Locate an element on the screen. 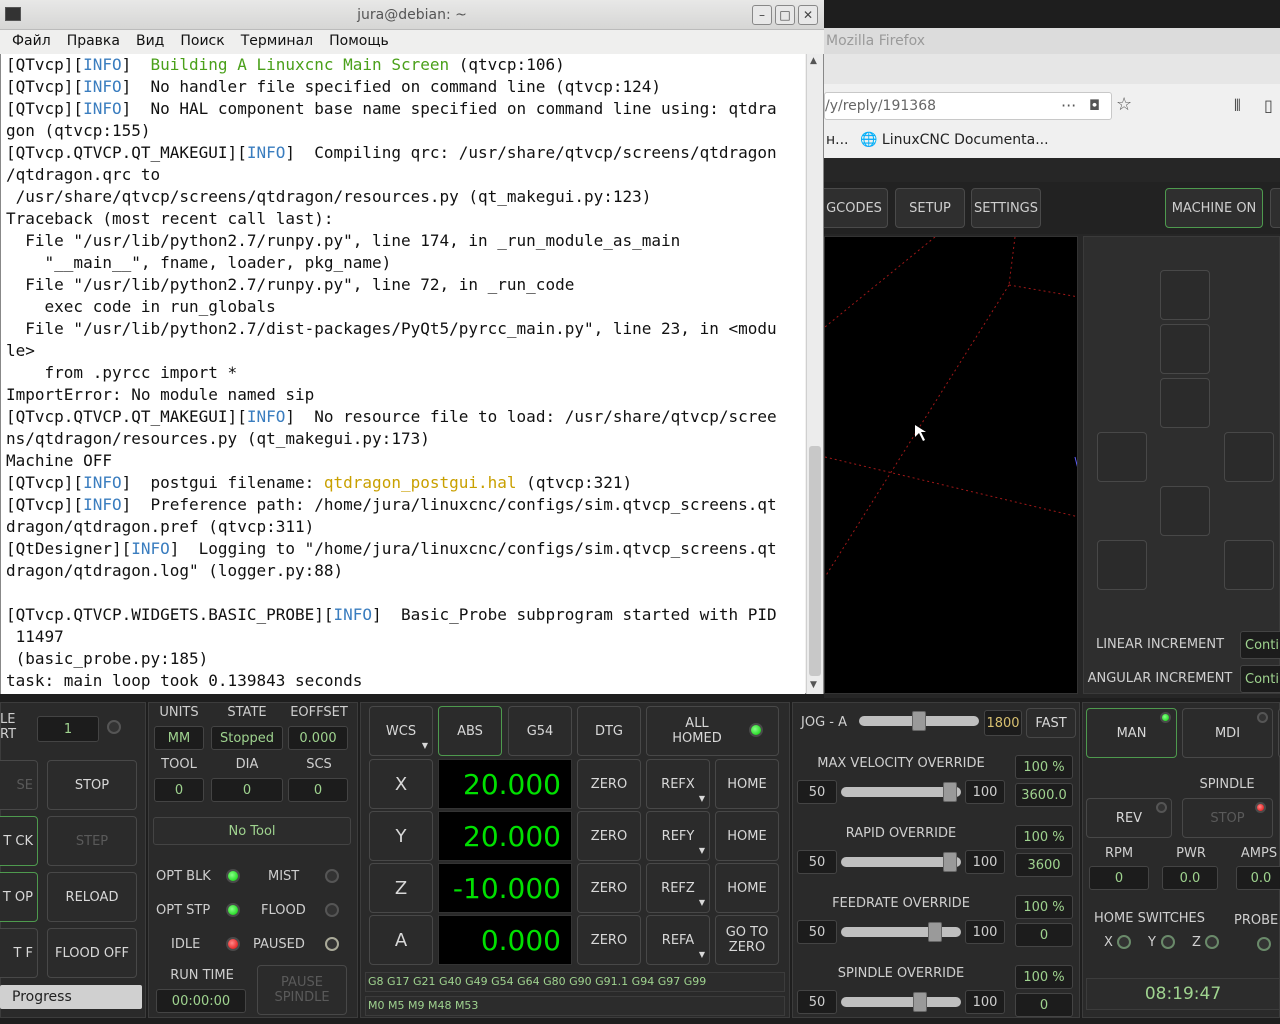 The image size is (1280, 1024). angular-increment-select: Conti is located at coordinates (1260, 679).